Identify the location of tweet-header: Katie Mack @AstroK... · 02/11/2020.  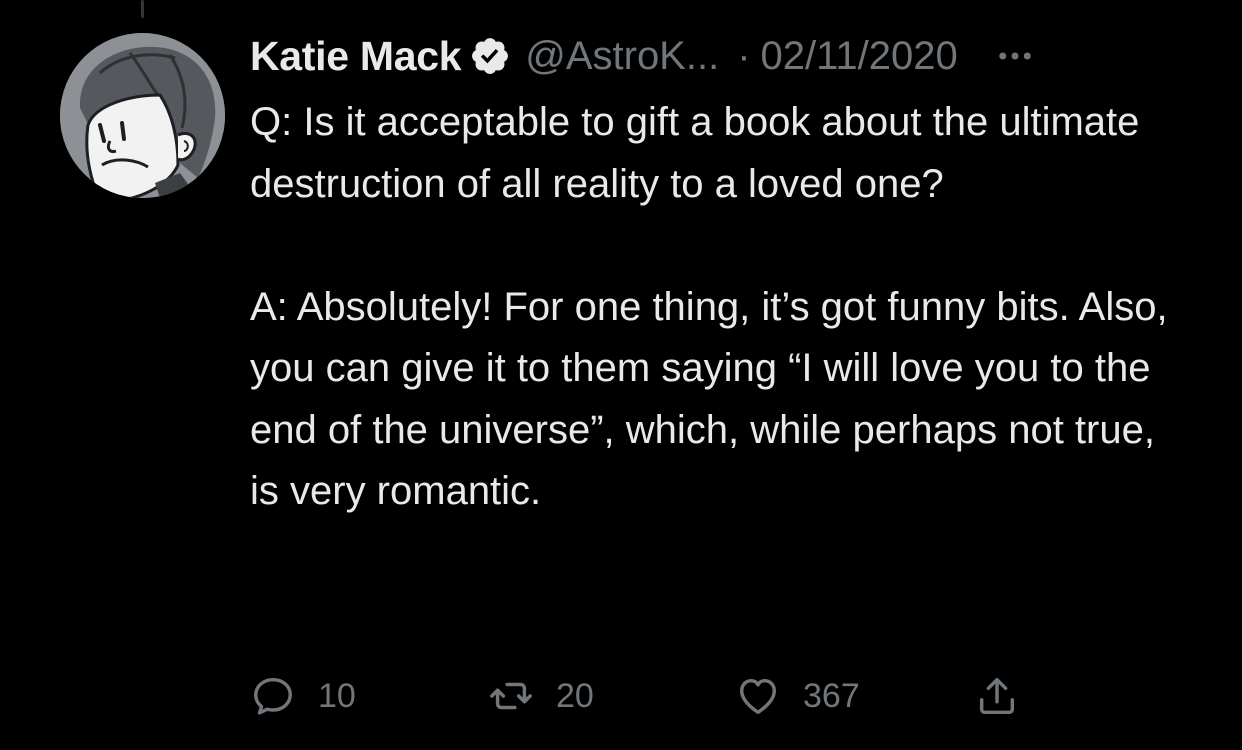
(730, 56).